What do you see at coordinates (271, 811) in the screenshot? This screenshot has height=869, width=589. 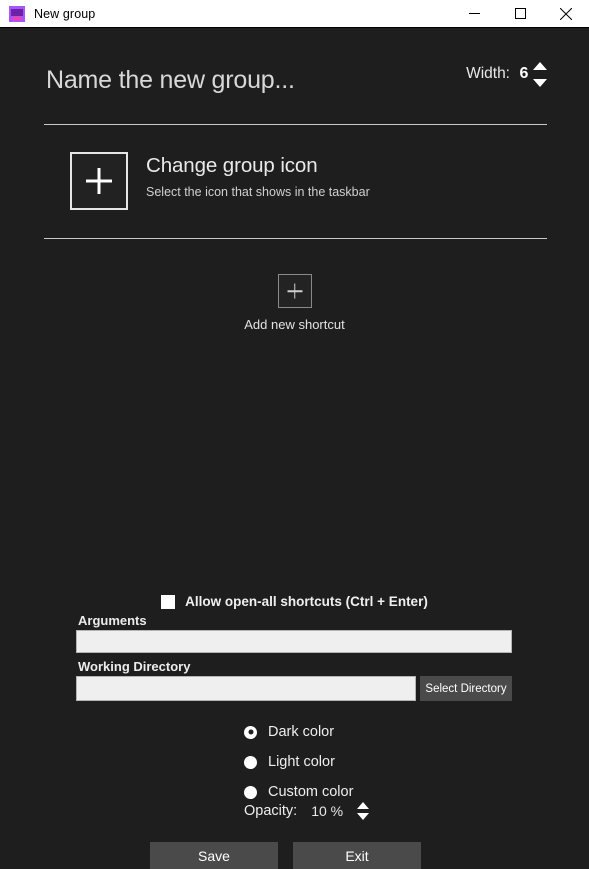 I see `opacity-label: Opacity:` at bounding box center [271, 811].